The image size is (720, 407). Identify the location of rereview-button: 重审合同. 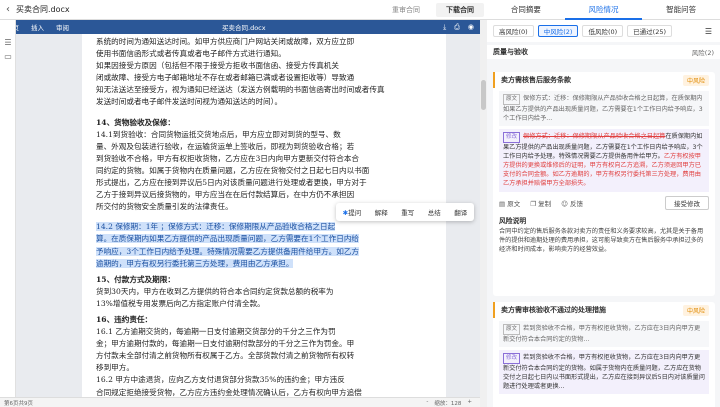
(406, 10).